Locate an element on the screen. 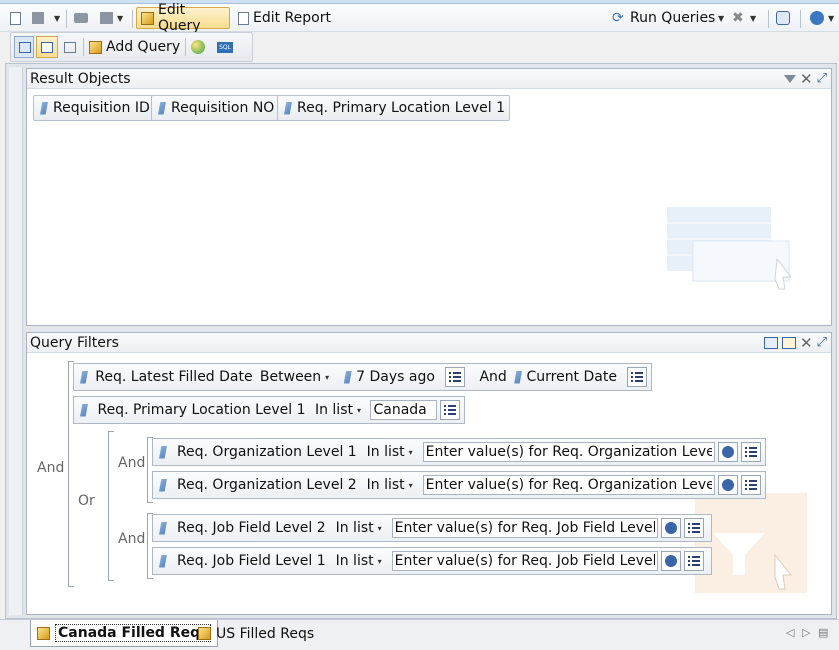  add-query-button: Add Query is located at coordinates (134, 47).